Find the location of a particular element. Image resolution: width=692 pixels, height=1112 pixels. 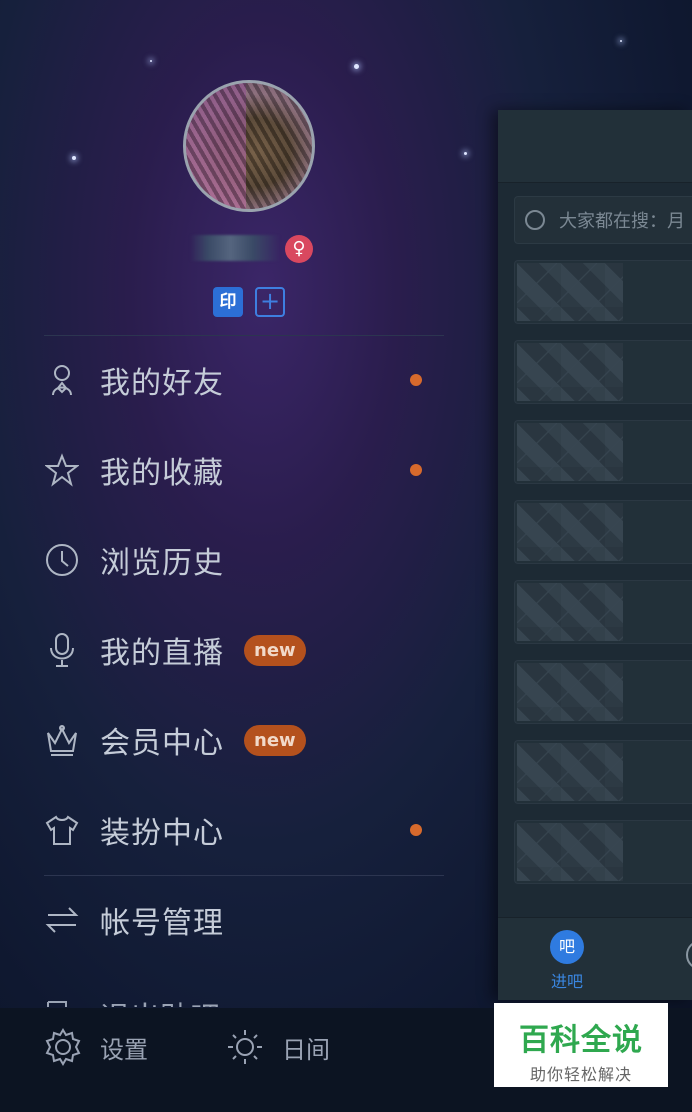

star-icon is located at coordinates (62, 470).